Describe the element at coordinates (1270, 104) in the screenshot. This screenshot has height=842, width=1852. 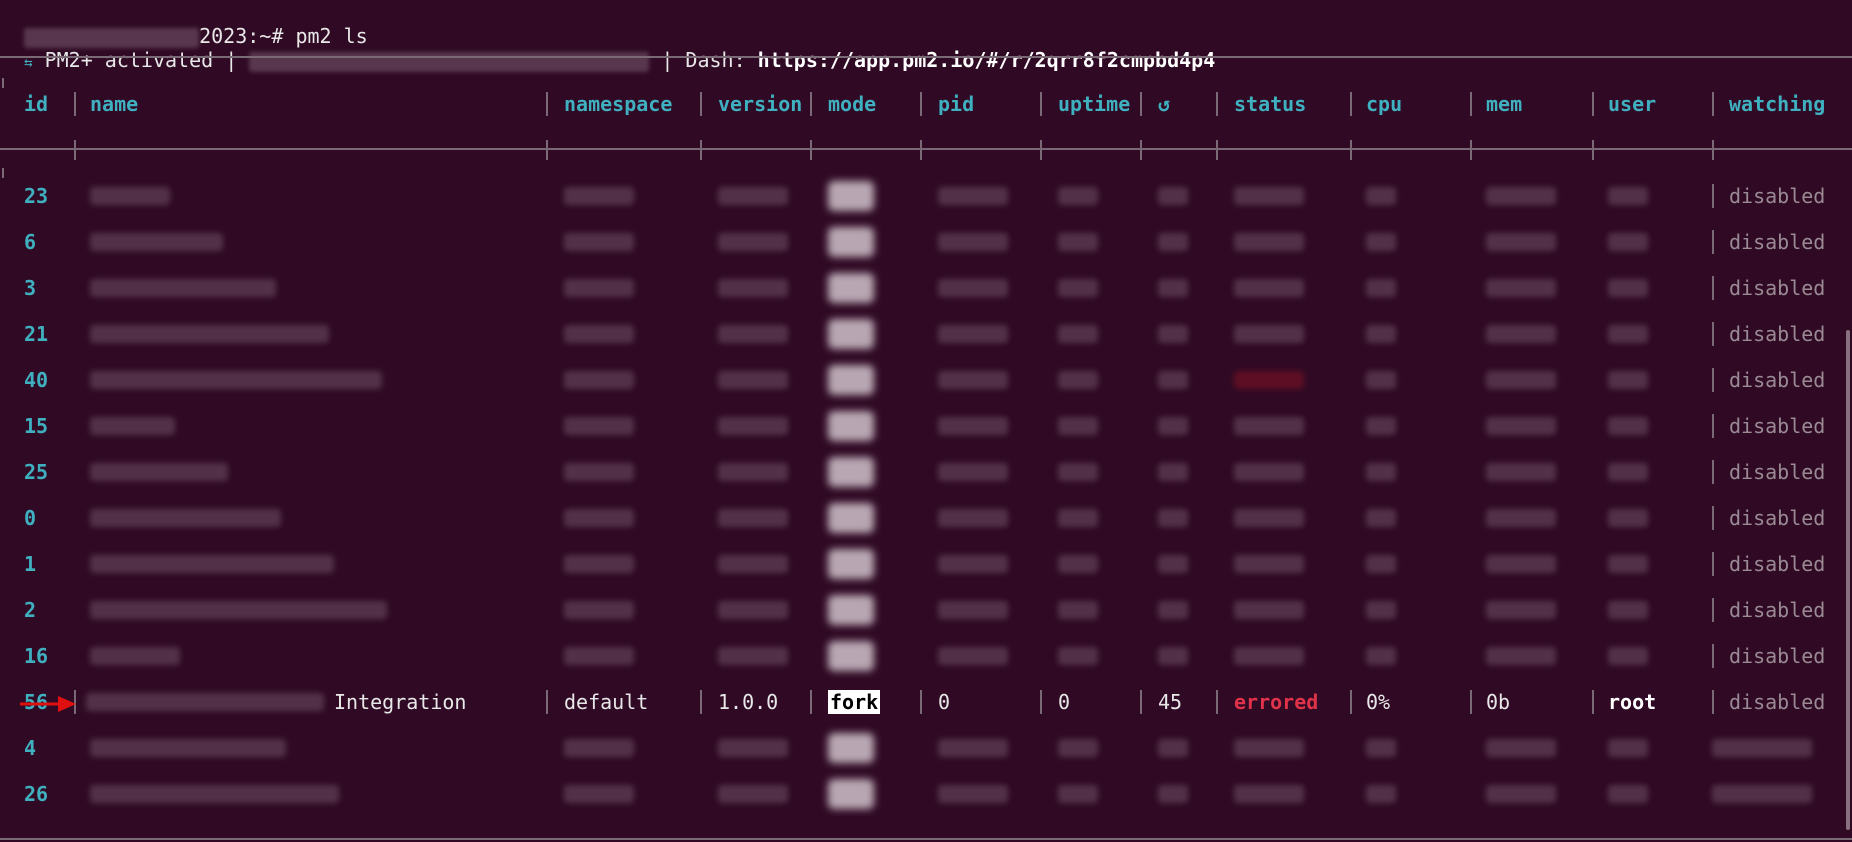
I see `column-header-status: status` at that location.